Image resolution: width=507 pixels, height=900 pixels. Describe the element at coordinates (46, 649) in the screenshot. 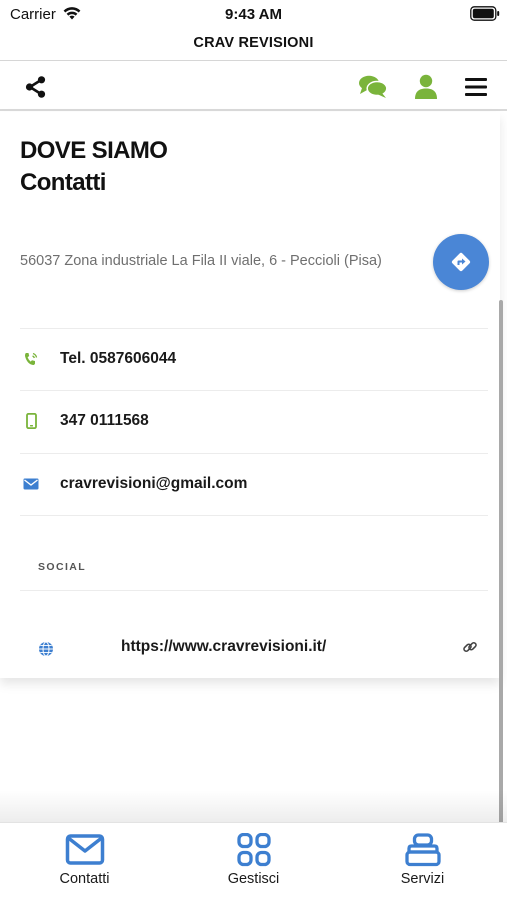

I see `globe-icon` at that location.